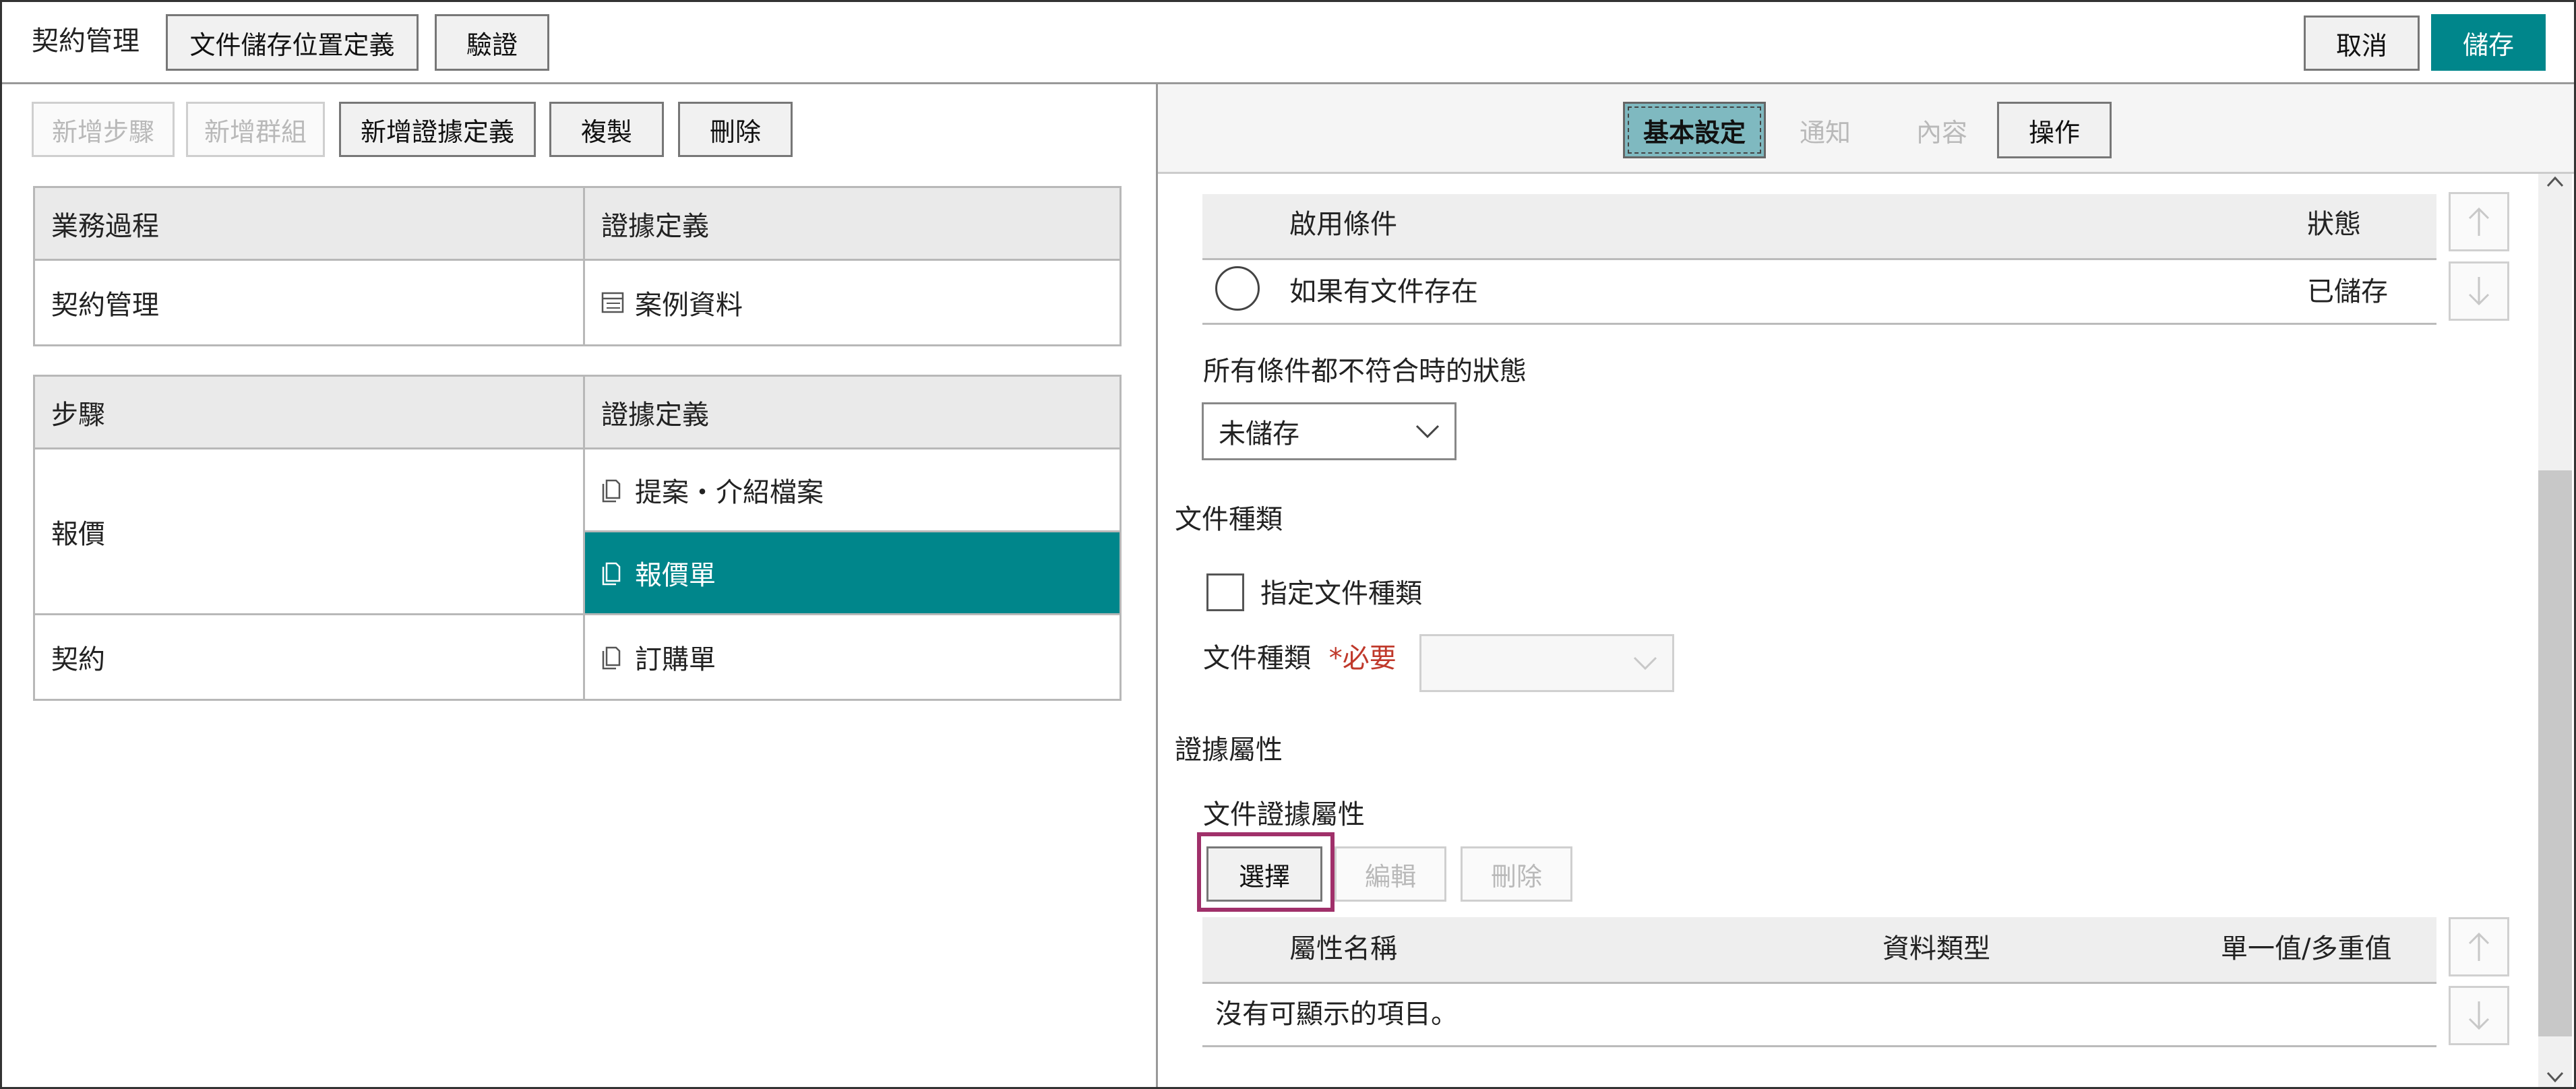 This screenshot has height=1089, width=2576. Describe the element at coordinates (853, 573) in the screenshot. I see `evidence-row-quotation-selected: 報價單` at that location.